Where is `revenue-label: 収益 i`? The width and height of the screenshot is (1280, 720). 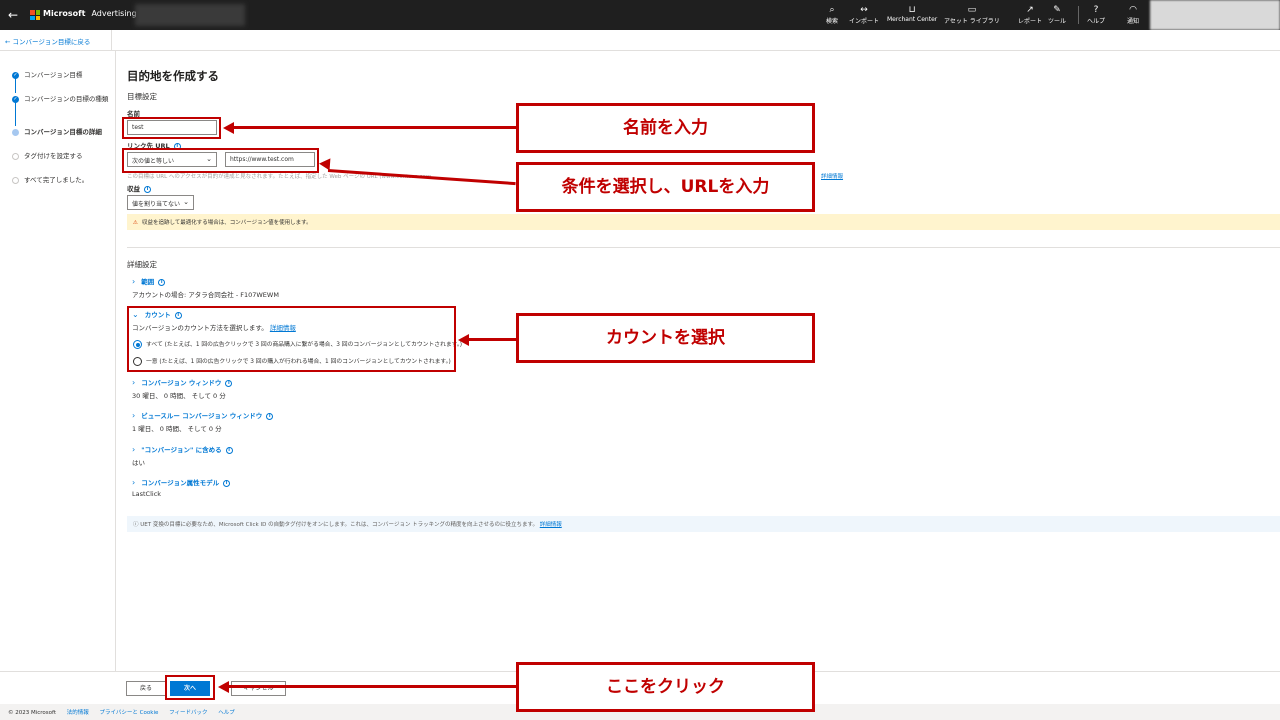
revenue-label: 収益 i is located at coordinates (139, 188).